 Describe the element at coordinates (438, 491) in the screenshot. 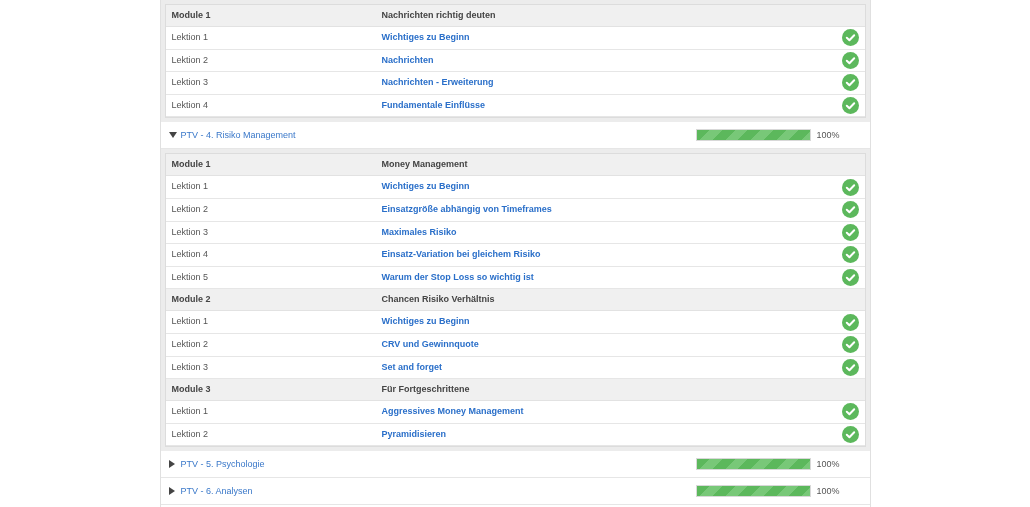

I see `course-link: PTV - 6. Analysen` at that location.